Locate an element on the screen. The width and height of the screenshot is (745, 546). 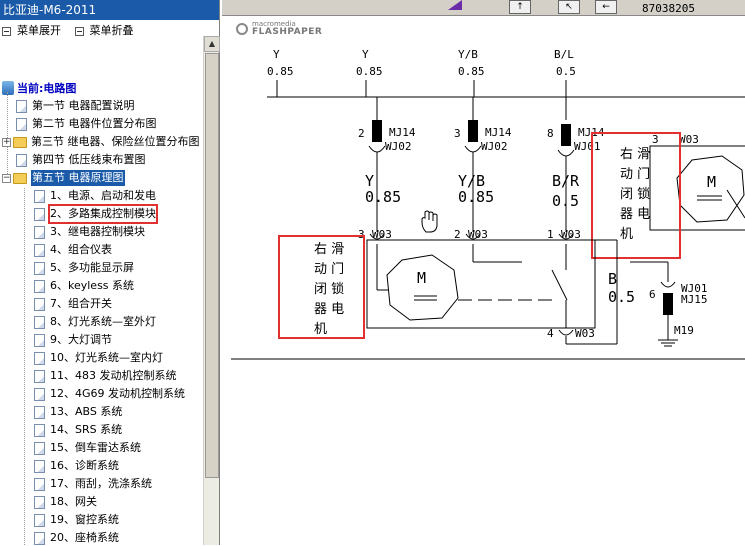
tree-section-4: 第四节 低压线束布置图 is located at coordinates (81, 160).